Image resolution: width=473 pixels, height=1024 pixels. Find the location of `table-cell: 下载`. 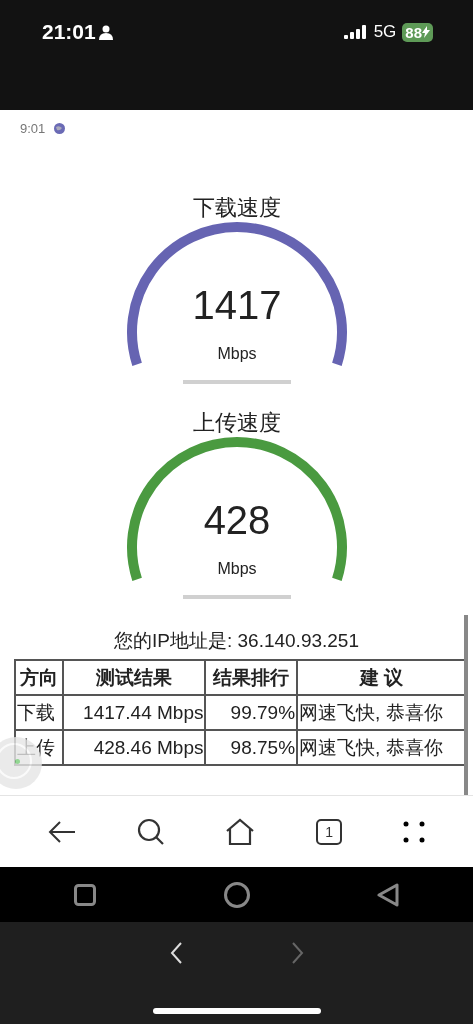

table-cell: 下载 is located at coordinates (39, 712).